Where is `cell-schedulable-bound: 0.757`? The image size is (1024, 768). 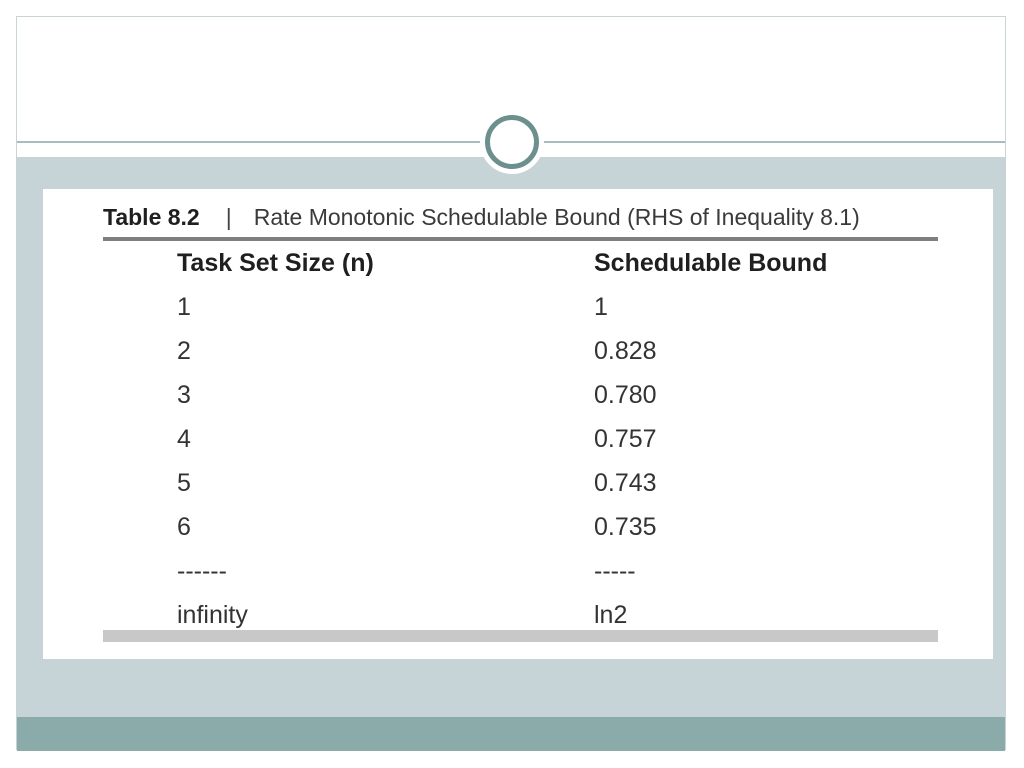
cell-schedulable-bound: 0.757 is located at coordinates (625, 438).